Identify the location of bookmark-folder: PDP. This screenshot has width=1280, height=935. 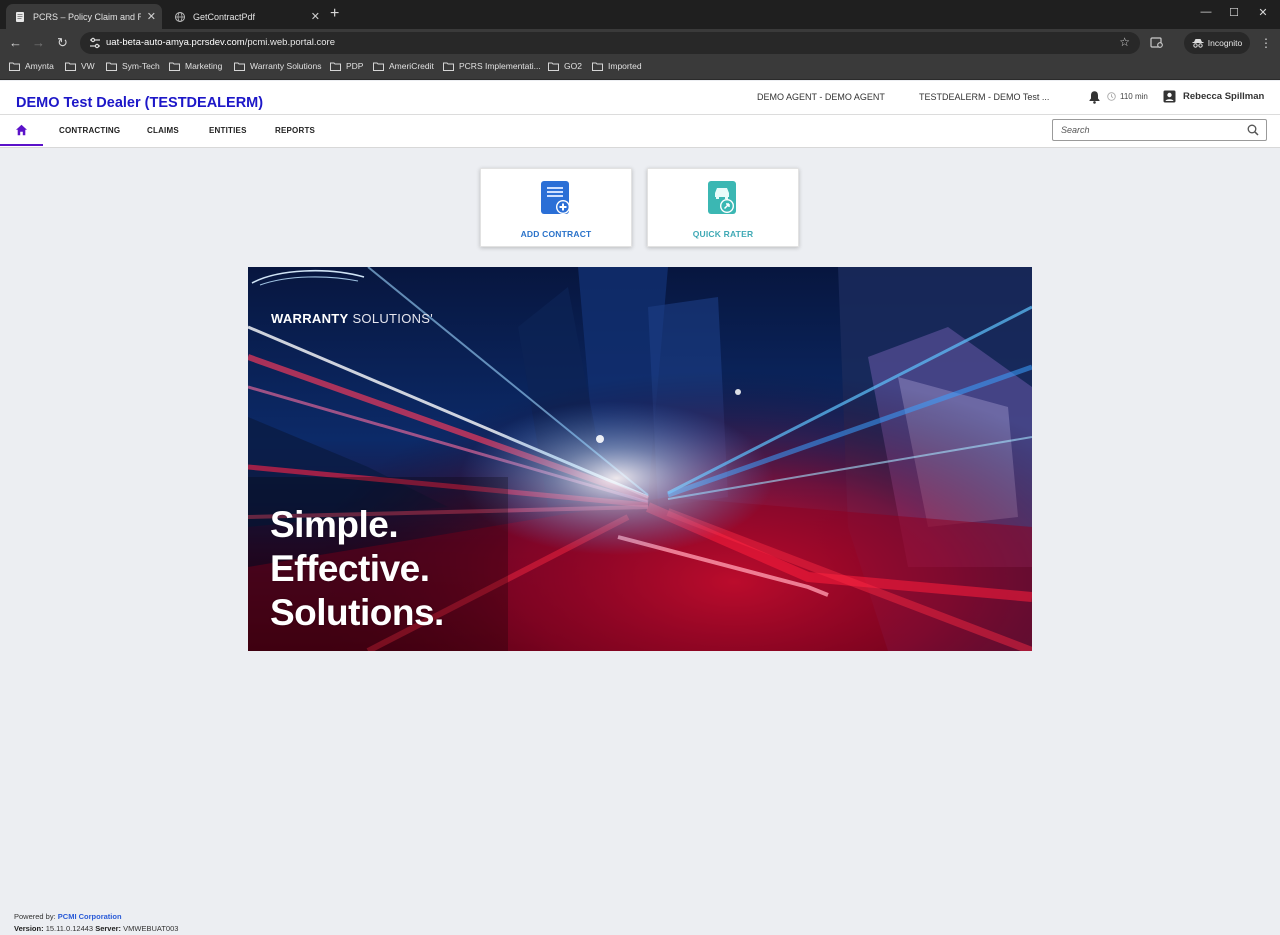
(346, 66).